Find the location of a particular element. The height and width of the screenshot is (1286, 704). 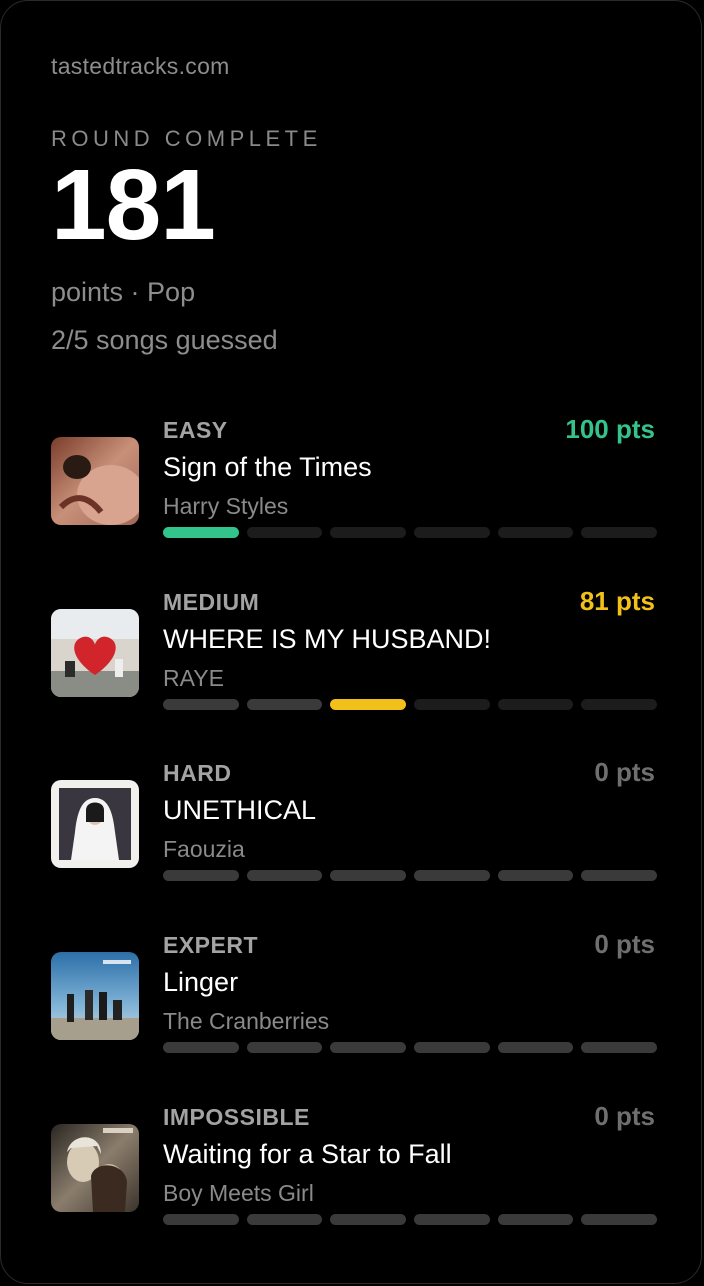

song-title: Sign of the Times is located at coordinates (267, 467).